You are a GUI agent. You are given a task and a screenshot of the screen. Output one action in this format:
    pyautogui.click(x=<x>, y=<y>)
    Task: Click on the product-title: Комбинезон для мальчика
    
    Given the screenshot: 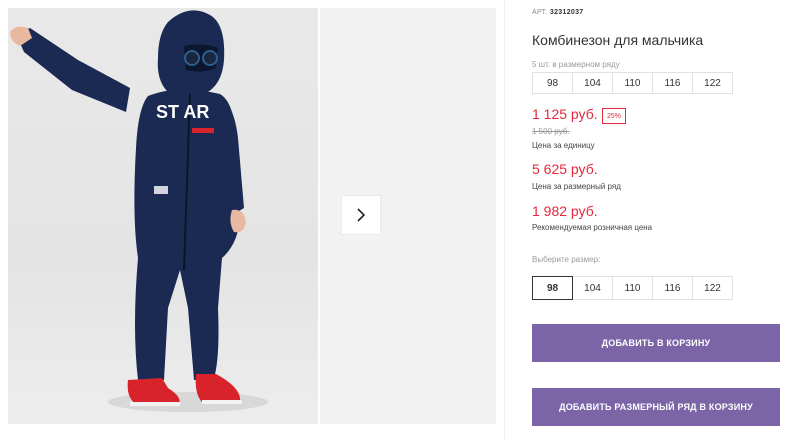 What is the action you would take?
    pyautogui.click(x=618, y=40)
    